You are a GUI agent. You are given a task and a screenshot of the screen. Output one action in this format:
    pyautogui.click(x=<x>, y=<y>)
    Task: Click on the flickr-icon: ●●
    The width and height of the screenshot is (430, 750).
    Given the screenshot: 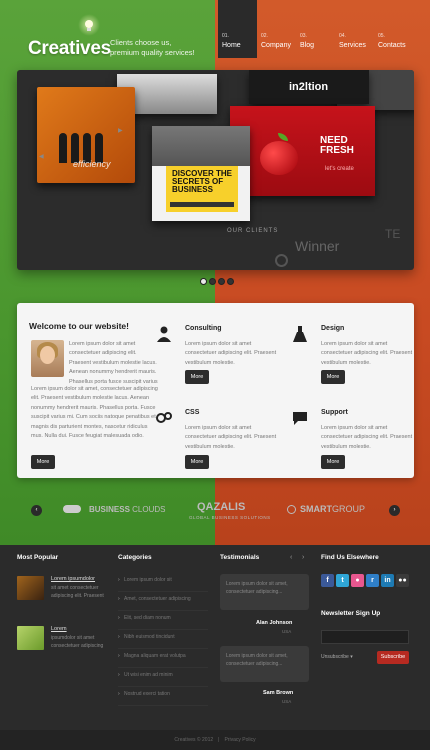 What is the action you would take?
    pyautogui.click(x=402, y=580)
    